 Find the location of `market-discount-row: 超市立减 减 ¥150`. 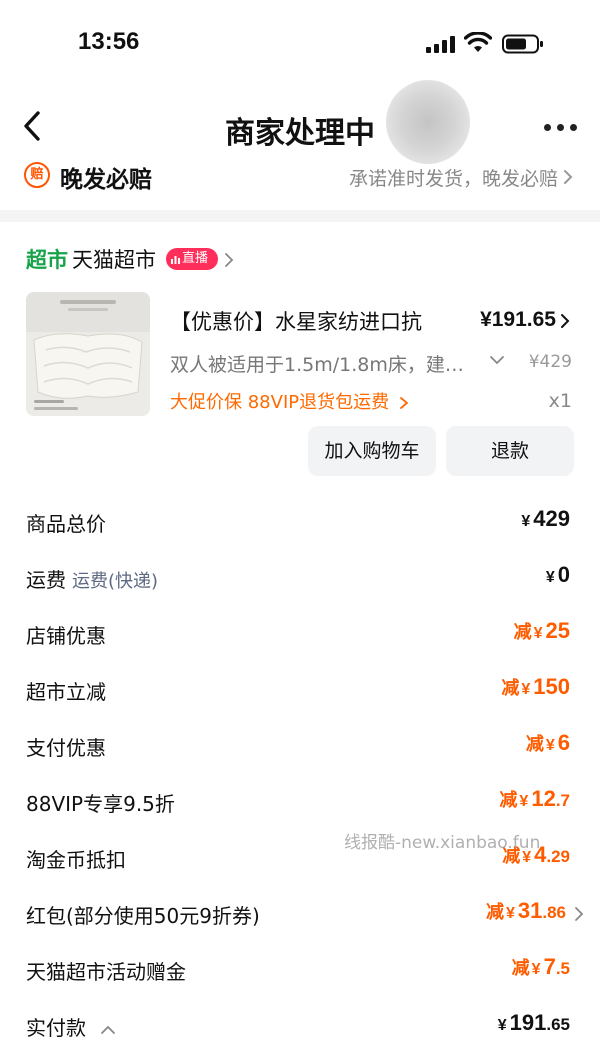

market-discount-row: 超市立减 减 ¥150 is located at coordinates (300, 695).